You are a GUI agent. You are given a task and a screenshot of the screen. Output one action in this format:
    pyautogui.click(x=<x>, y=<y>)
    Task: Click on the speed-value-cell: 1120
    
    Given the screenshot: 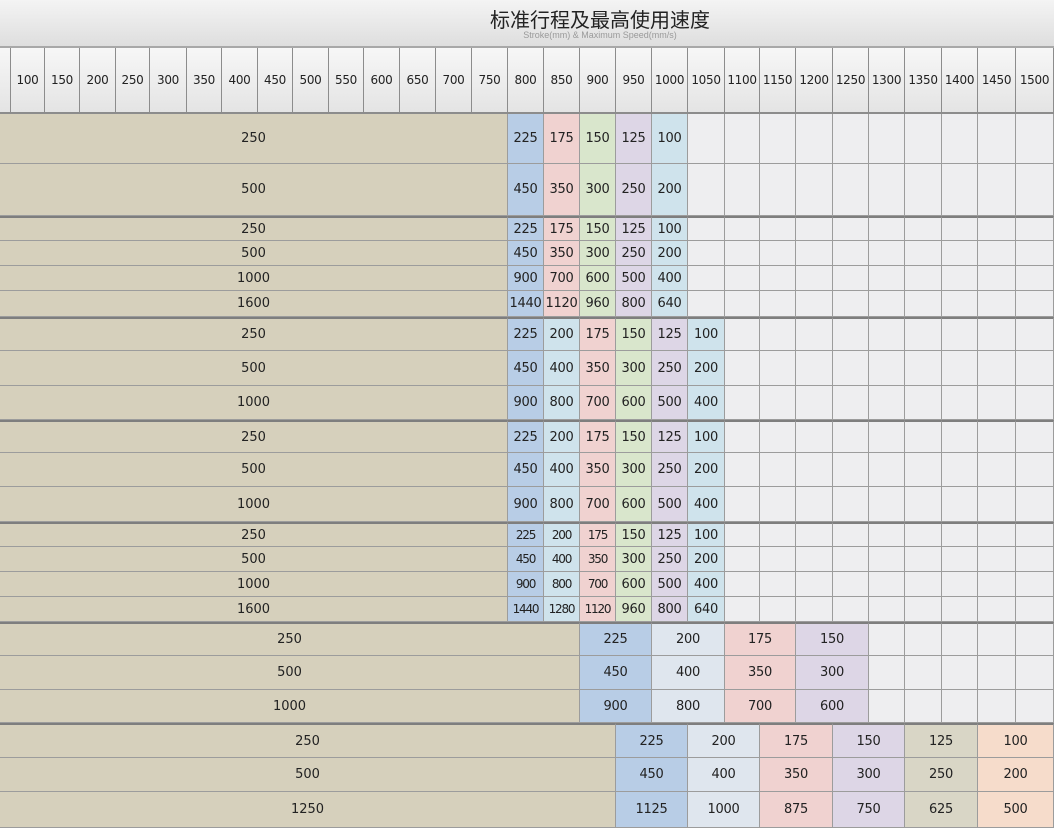 What is the action you would take?
    pyautogui.click(x=562, y=304)
    